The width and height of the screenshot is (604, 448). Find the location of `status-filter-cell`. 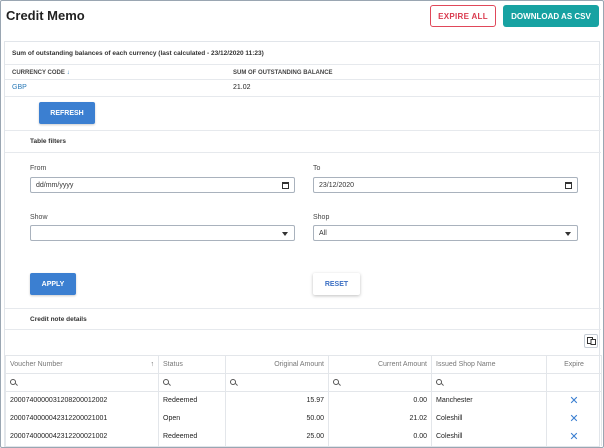

status-filter-cell is located at coordinates (192, 382).